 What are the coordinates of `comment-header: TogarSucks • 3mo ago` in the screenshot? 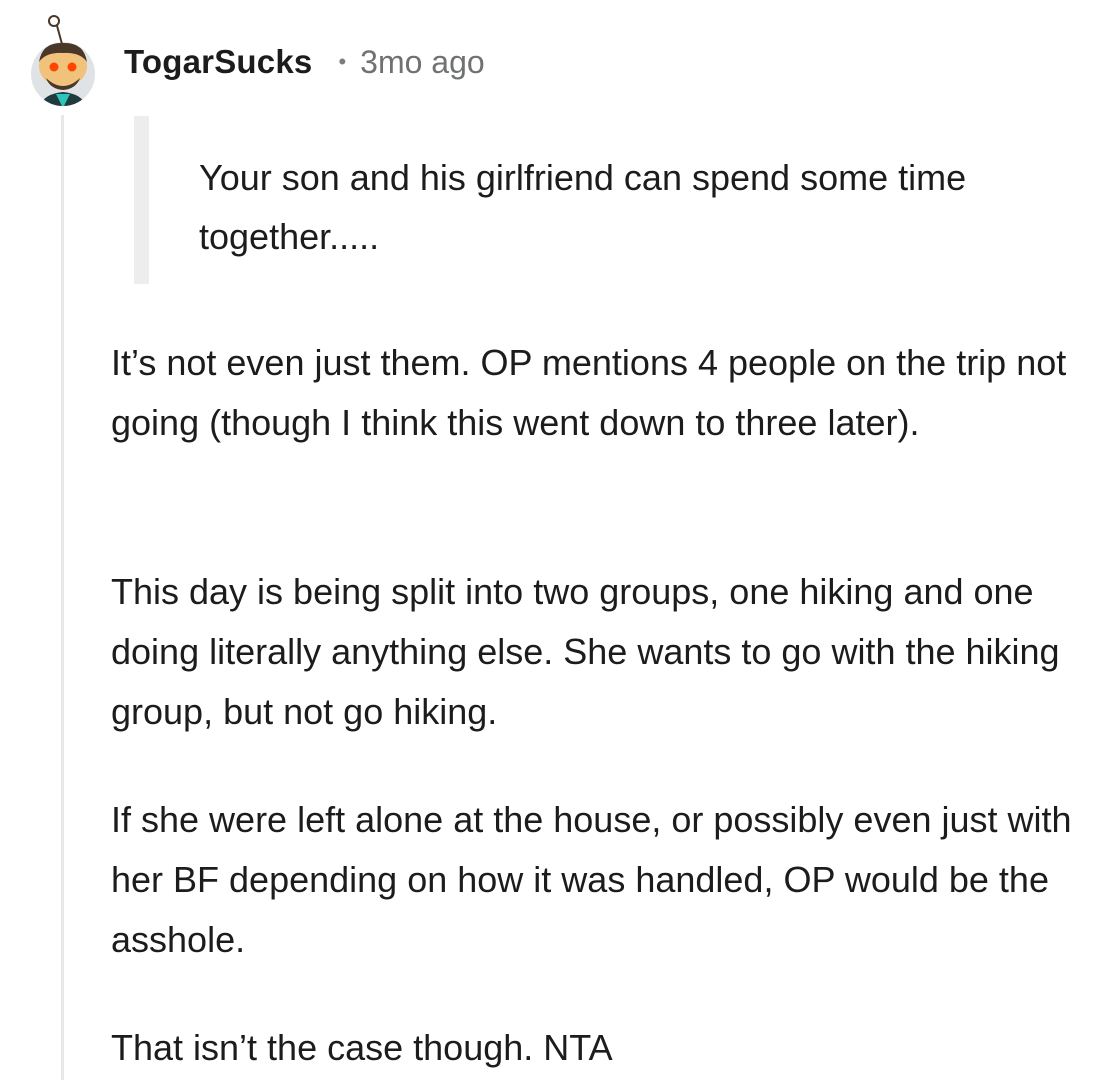 It's located at (304, 62).